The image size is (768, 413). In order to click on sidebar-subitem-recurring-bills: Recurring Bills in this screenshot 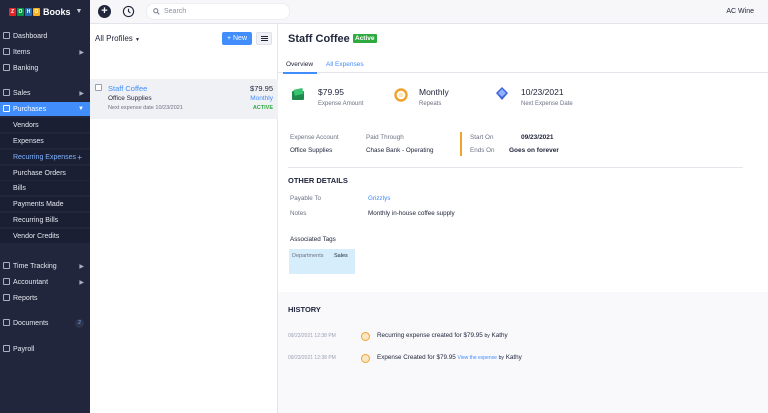, I will do `click(45, 220)`.